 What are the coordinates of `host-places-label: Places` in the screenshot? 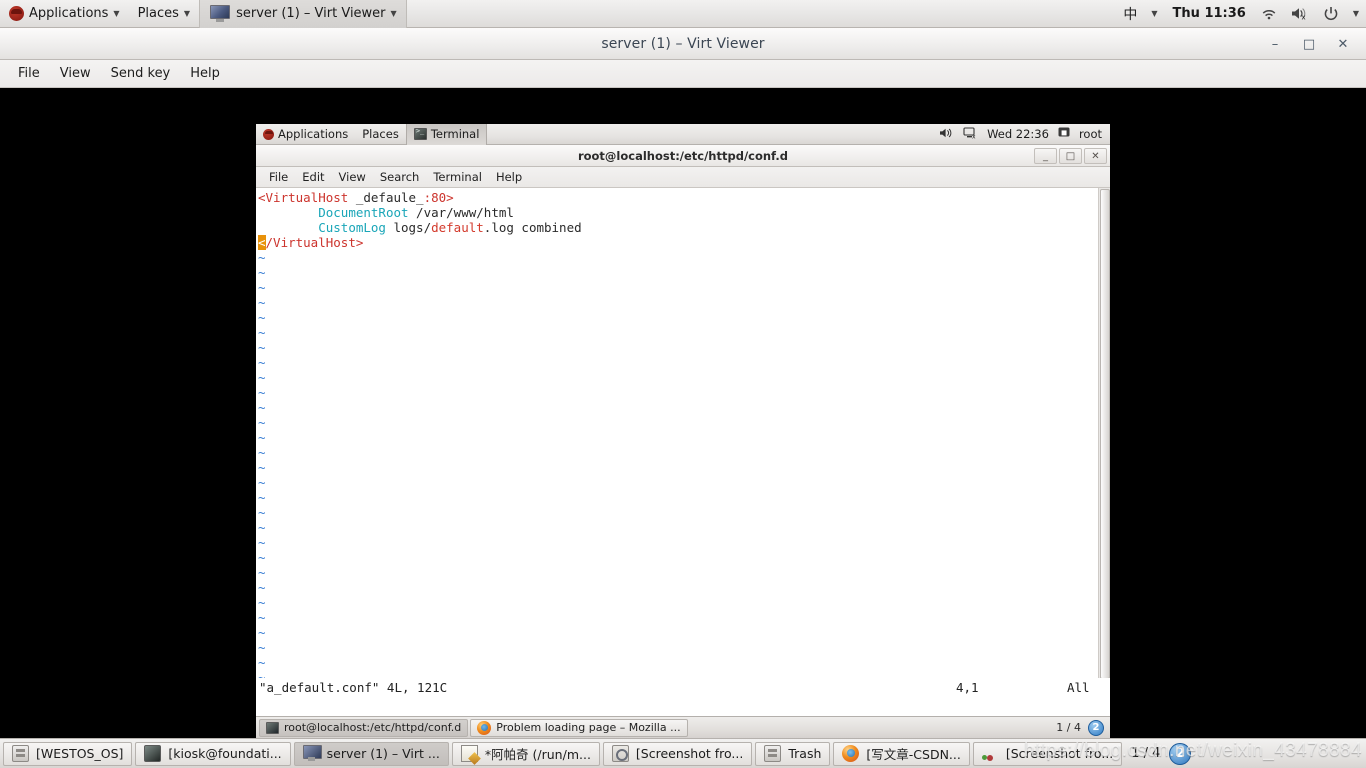 It's located at (158, 13).